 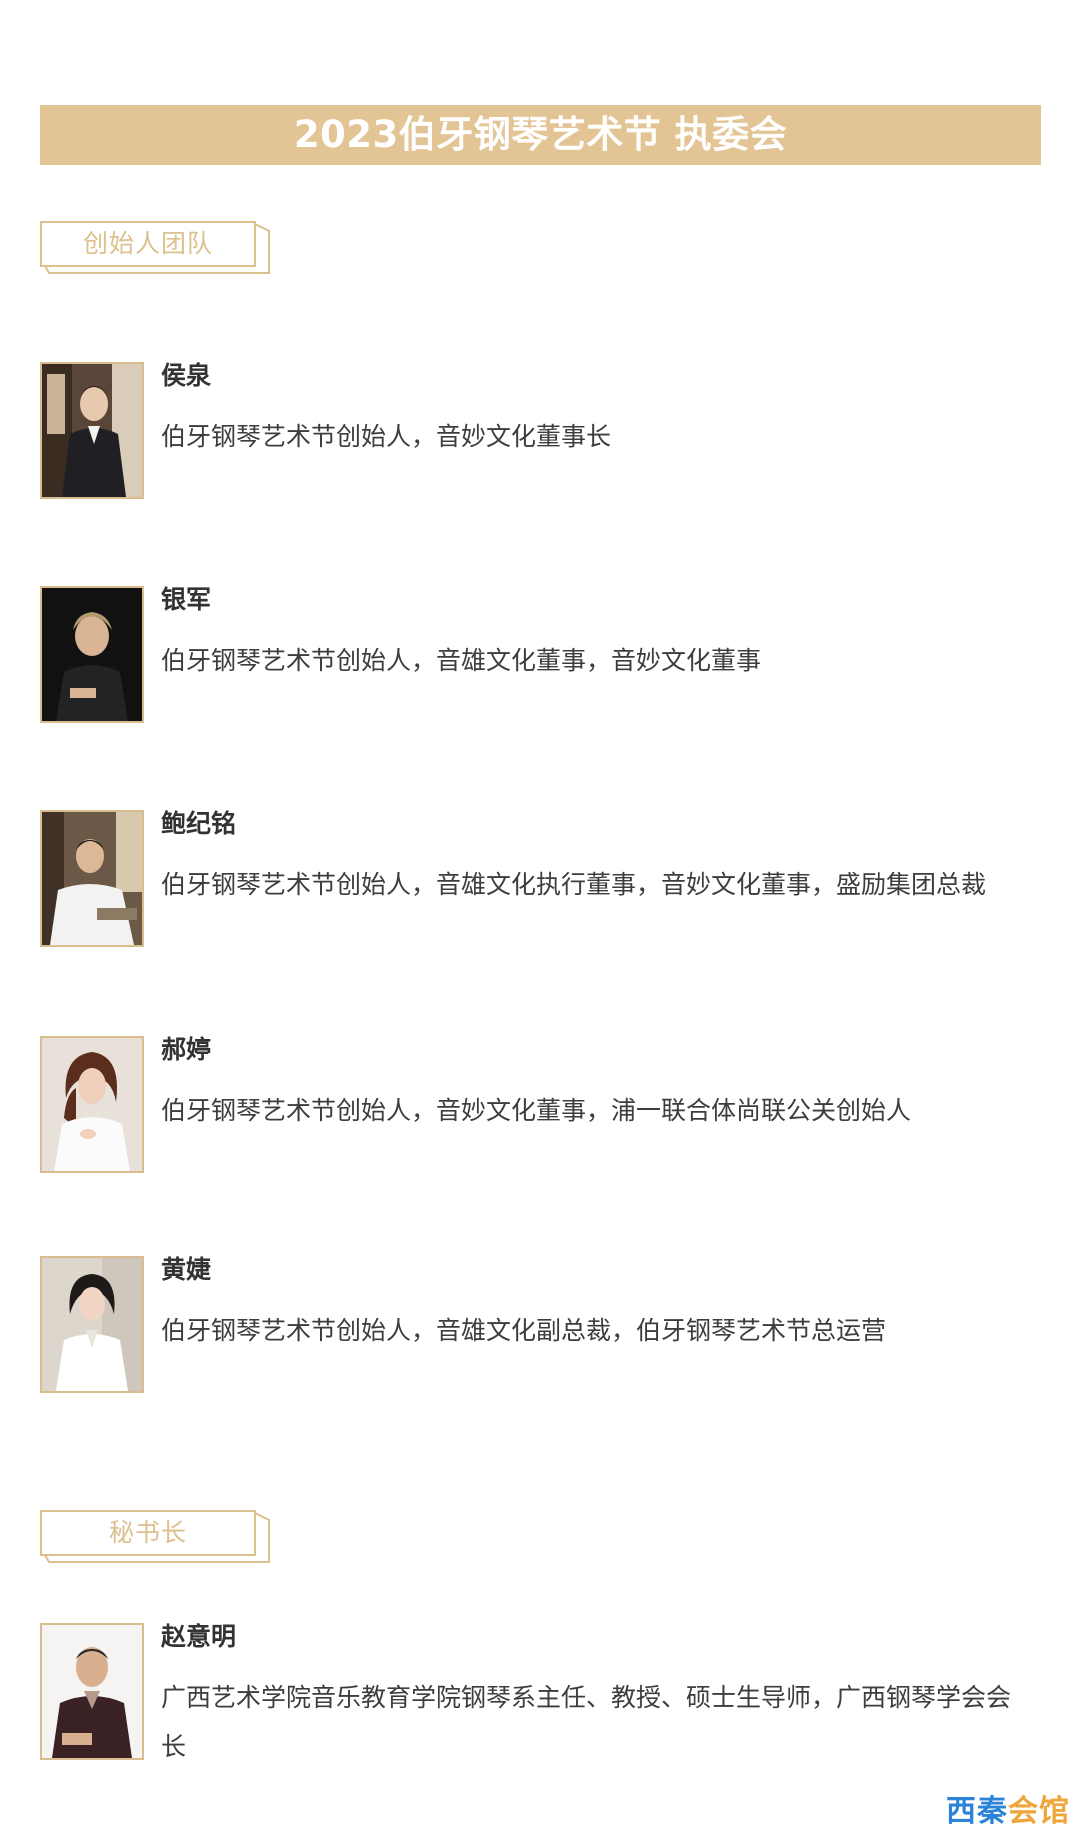 What do you see at coordinates (977, 1811) in the screenshot?
I see `watermark-part1: 西秦` at bounding box center [977, 1811].